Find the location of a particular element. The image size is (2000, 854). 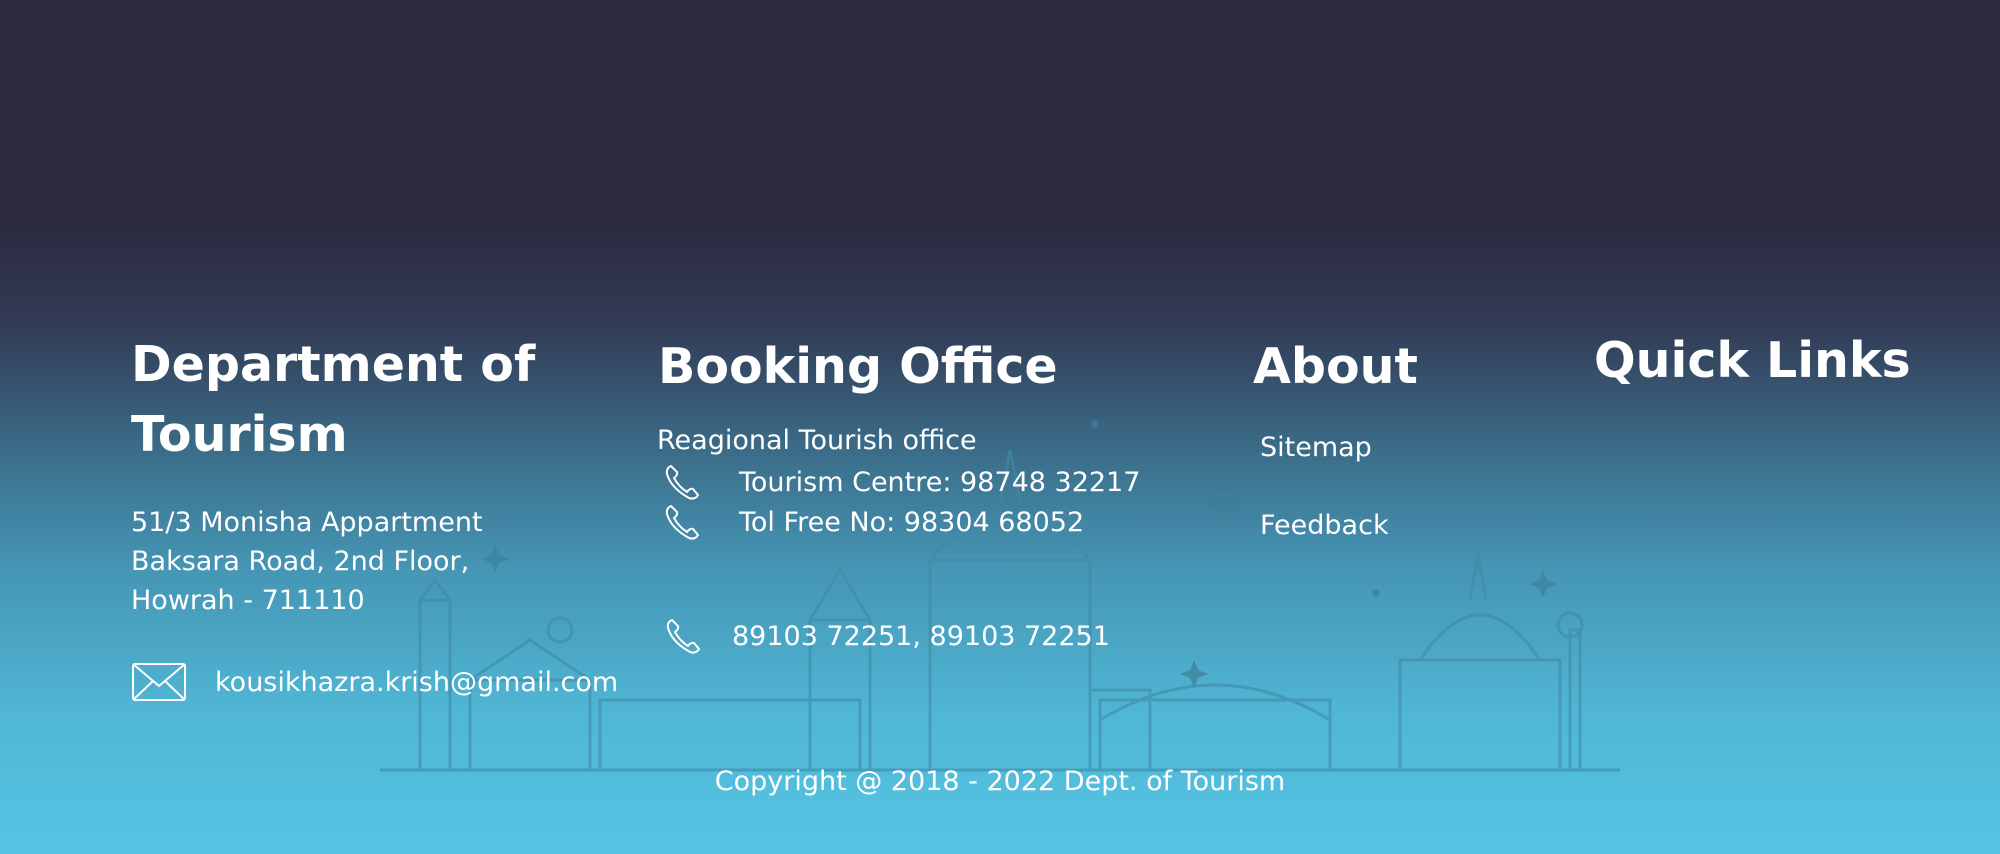

email-link: kousikhazra.krish@gmail.com is located at coordinates (416, 682).